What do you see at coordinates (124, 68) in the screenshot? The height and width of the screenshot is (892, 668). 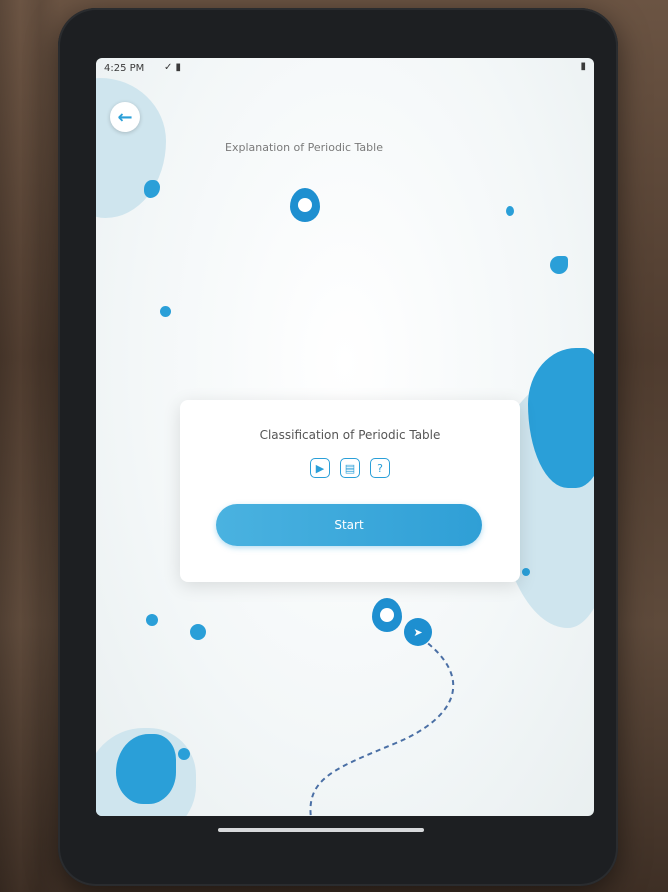 I see `status-time: 4:25 PM` at bounding box center [124, 68].